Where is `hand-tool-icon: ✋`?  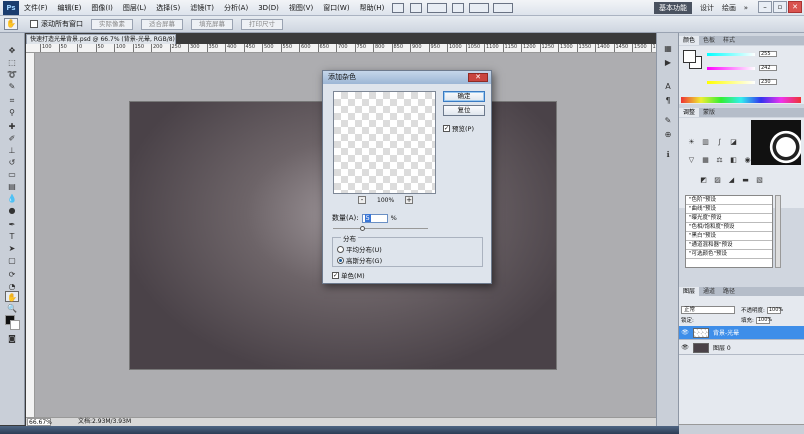 hand-tool-icon: ✋ is located at coordinates (12, 296).